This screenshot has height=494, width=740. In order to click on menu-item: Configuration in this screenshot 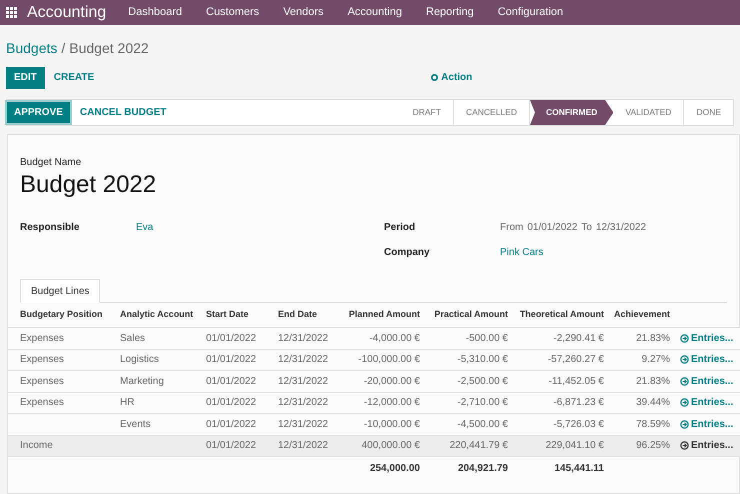, I will do `click(531, 12)`.